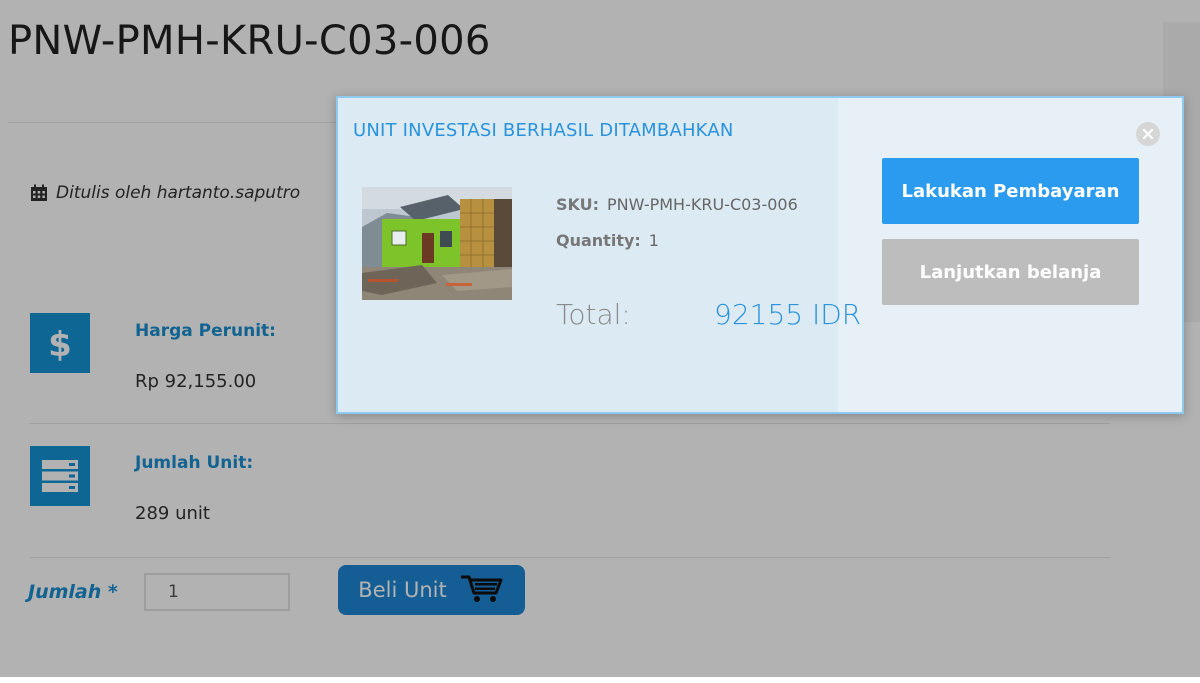  Describe the element at coordinates (1010, 272) in the screenshot. I see `continue-shopping-button: Lanjutkan belanja` at that location.